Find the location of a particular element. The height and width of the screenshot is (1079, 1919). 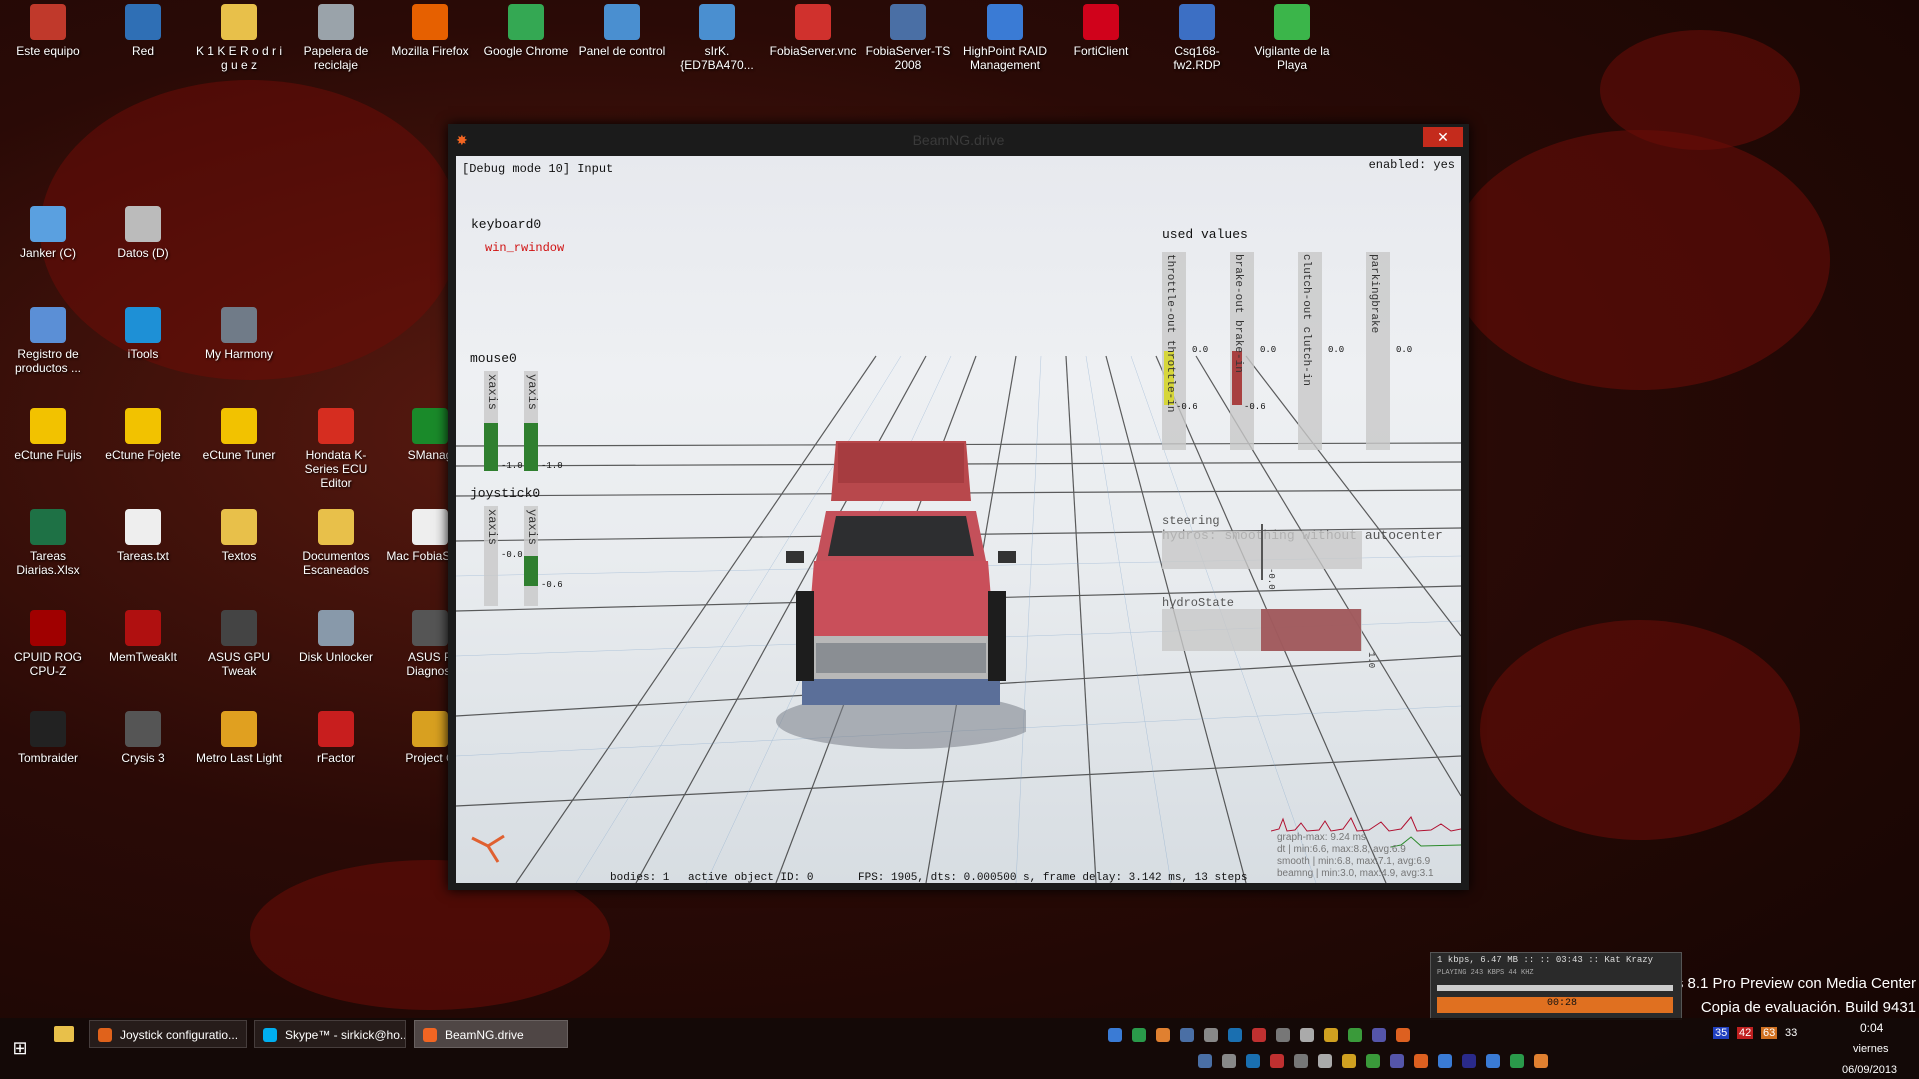

cpuz-icon is located at coordinates (48, 628).